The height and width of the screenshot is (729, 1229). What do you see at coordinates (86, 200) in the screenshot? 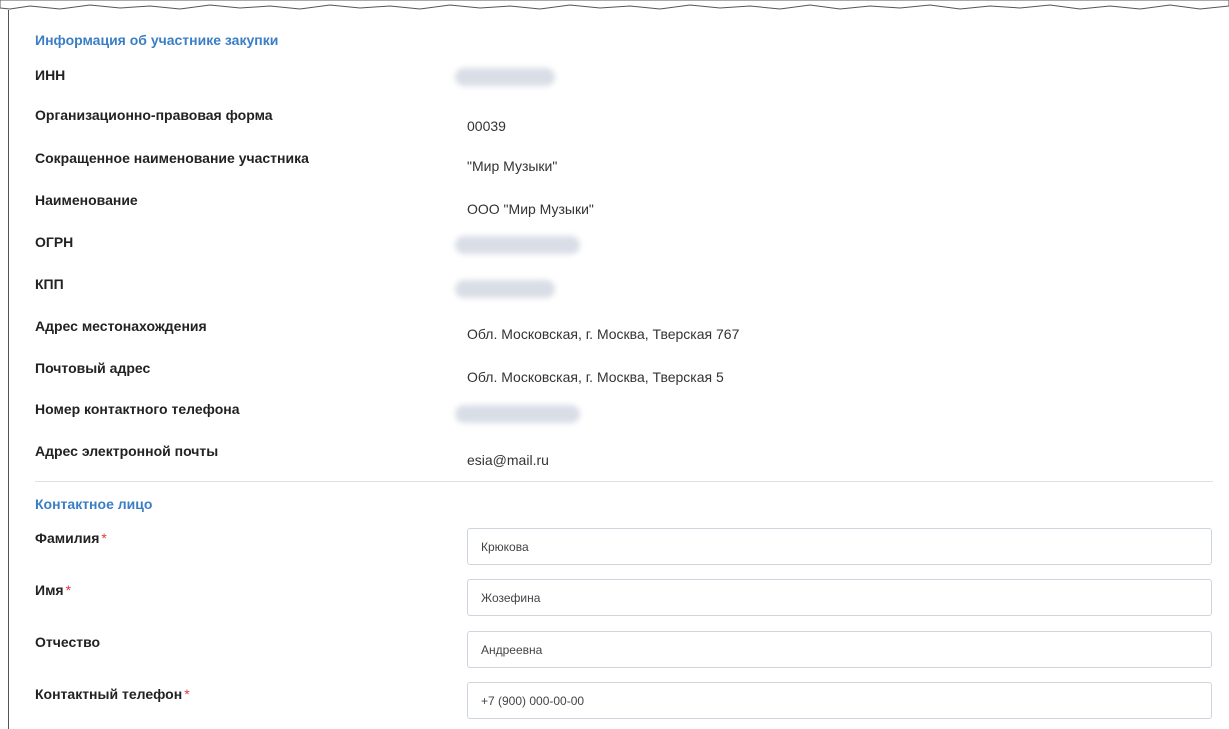
I see `full-name-label: Наименование` at bounding box center [86, 200].